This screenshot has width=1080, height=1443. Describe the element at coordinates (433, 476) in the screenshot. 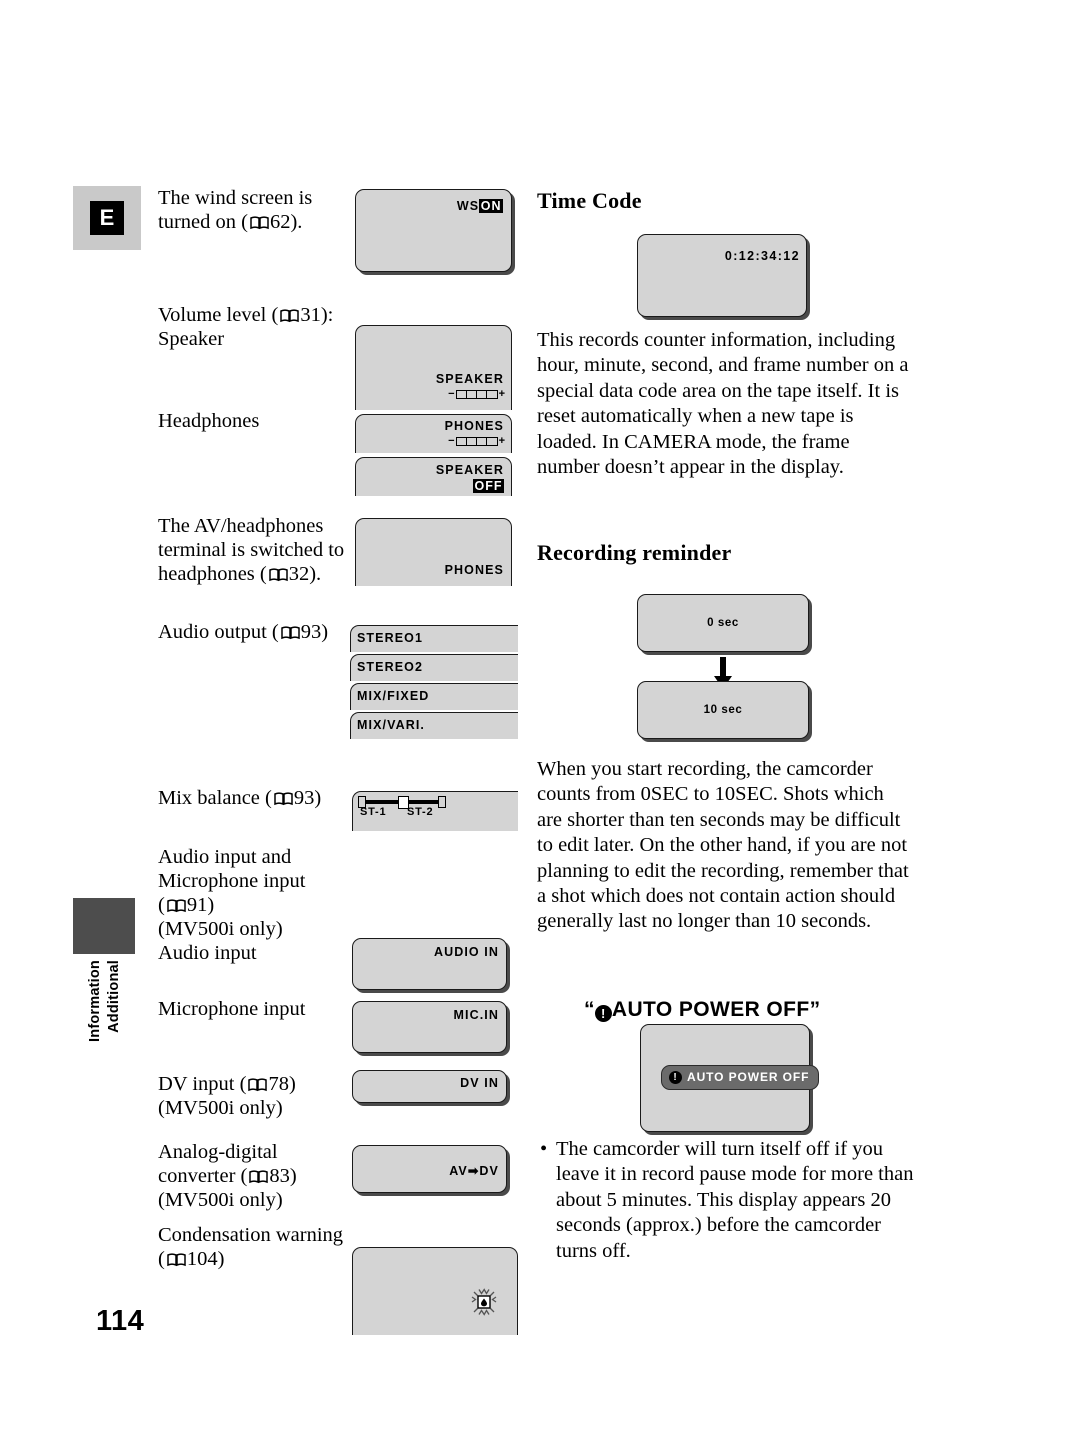

I see `screen-speaker-off: SPEAKER OFF` at that location.